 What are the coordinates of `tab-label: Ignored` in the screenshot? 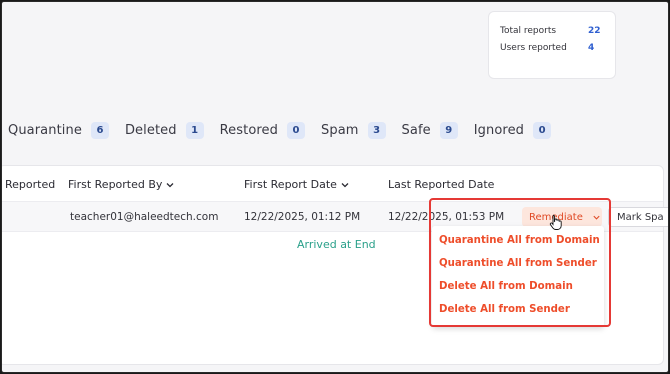 It's located at (499, 130).